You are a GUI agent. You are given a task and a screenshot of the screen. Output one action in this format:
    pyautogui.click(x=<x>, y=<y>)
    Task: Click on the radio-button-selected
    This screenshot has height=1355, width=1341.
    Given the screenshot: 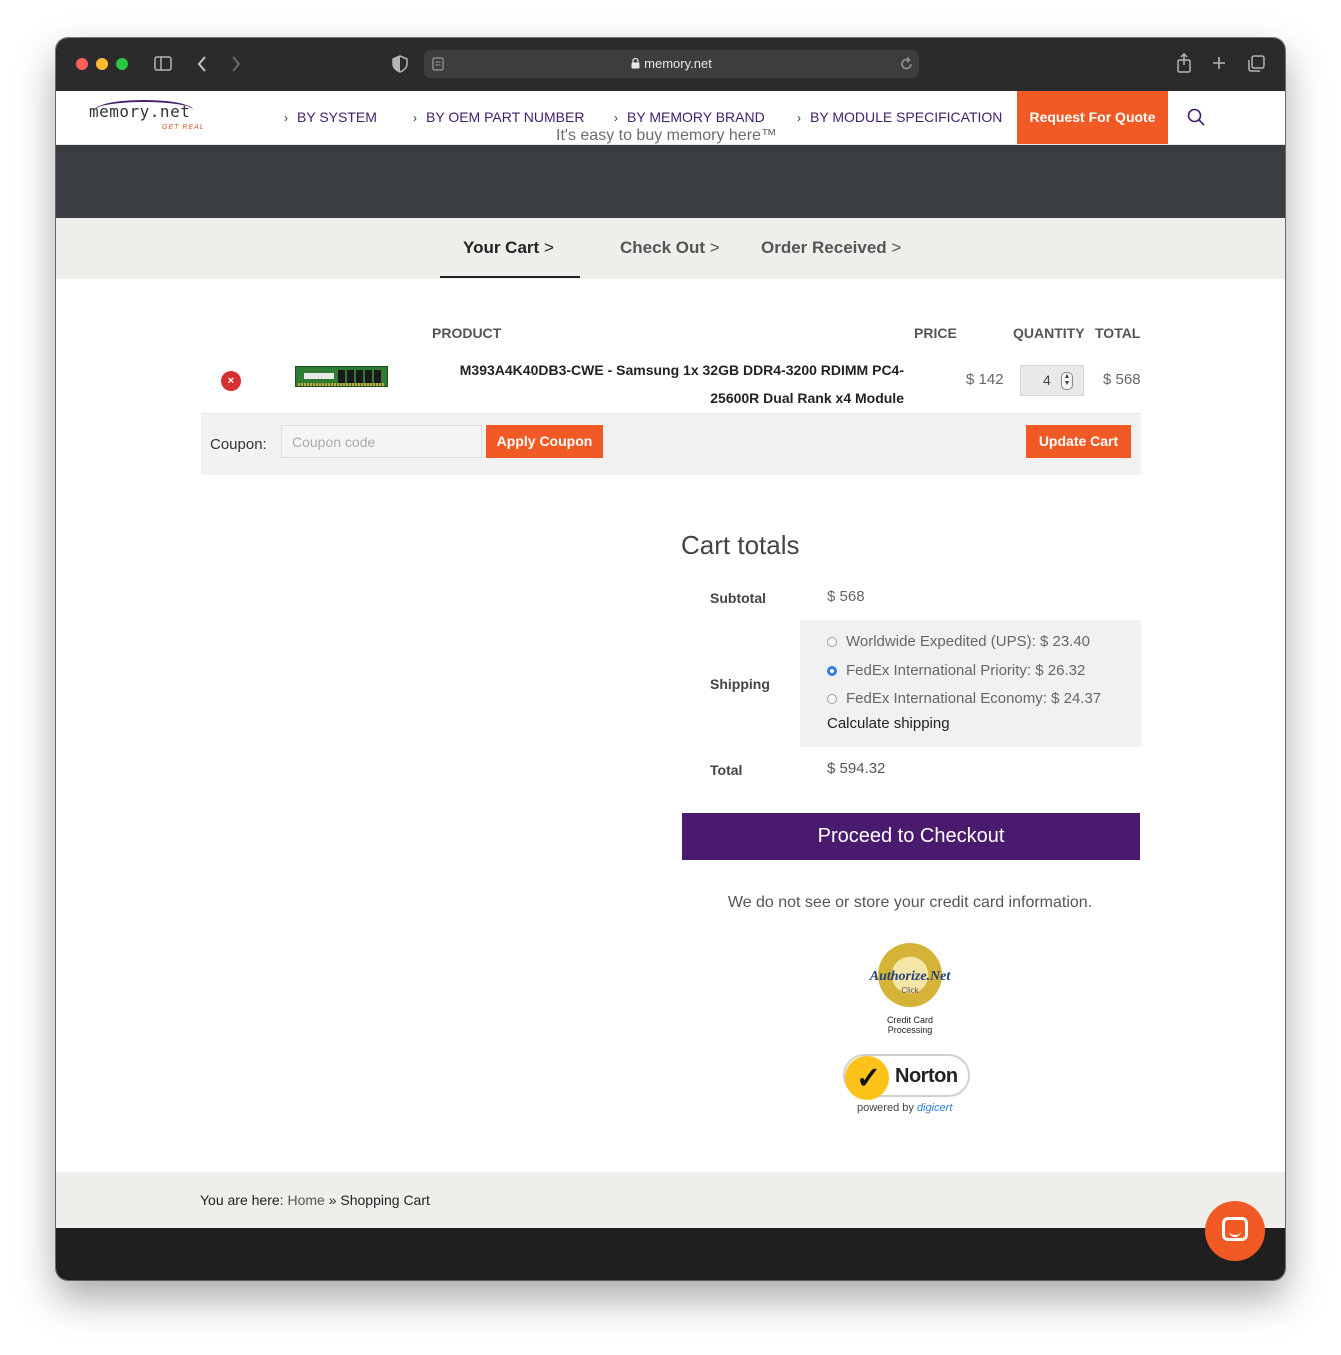 What is the action you would take?
    pyautogui.click(x=832, y=671)
    